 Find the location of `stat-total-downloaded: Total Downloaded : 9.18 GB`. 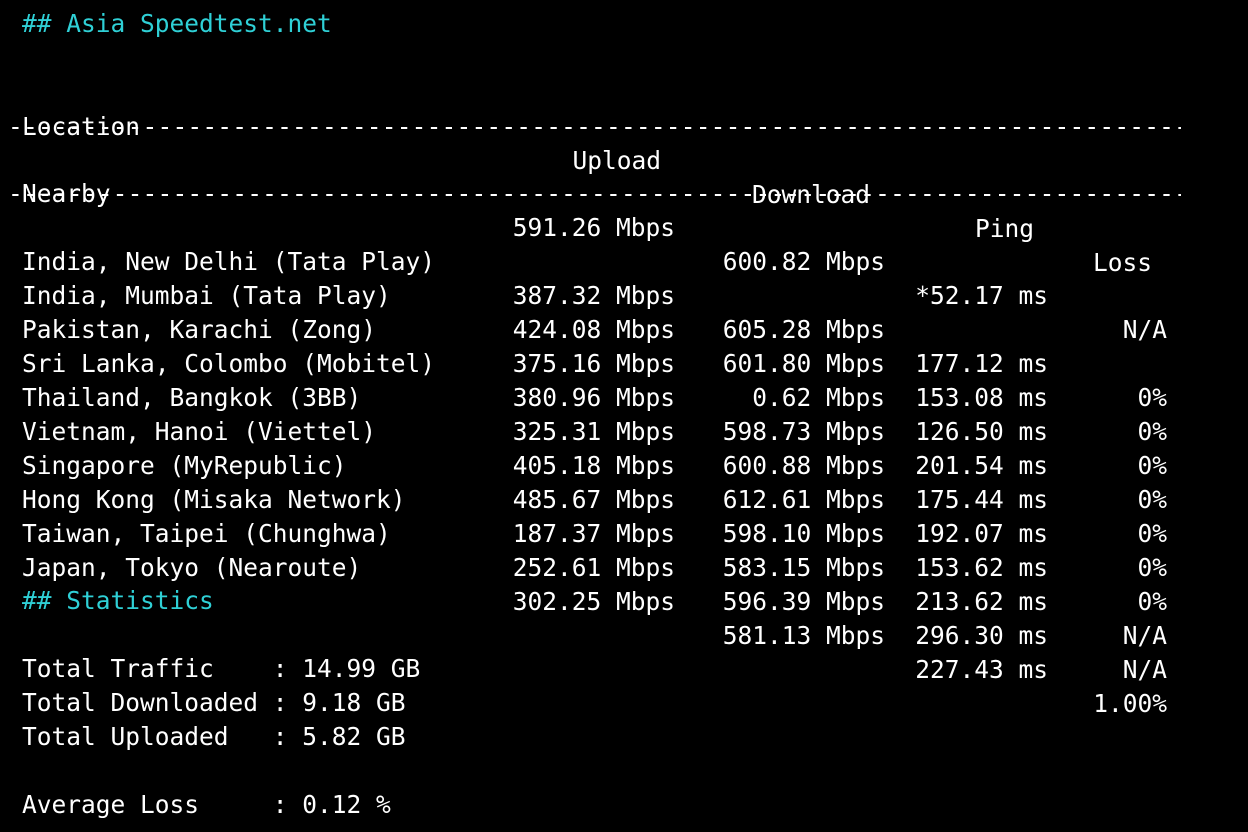

stat-total-downloaded: Total Downloaded : 9.18 GB is located at coordinates (214, 702).